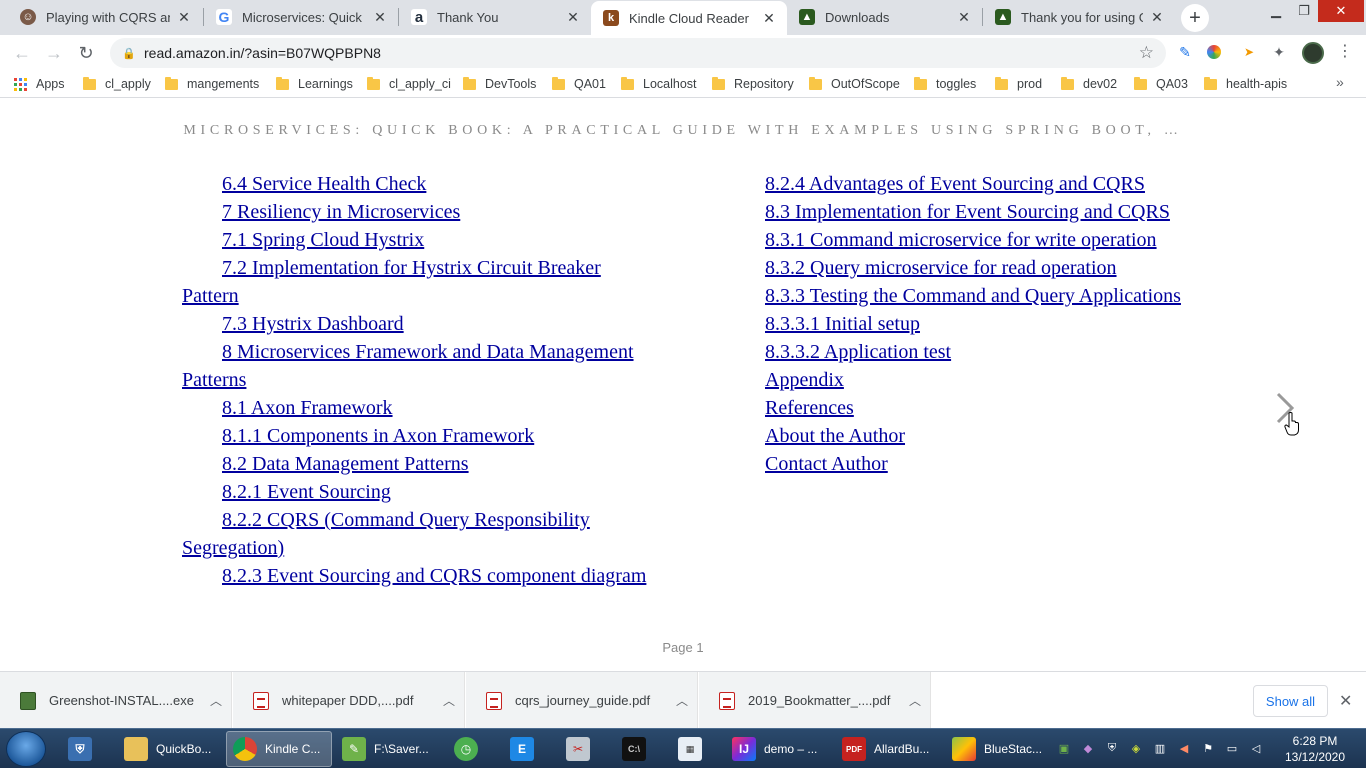 This screenshot has width=1366, height=768. I want to click on bookmark-folder: DevTools, so click(499, 84).